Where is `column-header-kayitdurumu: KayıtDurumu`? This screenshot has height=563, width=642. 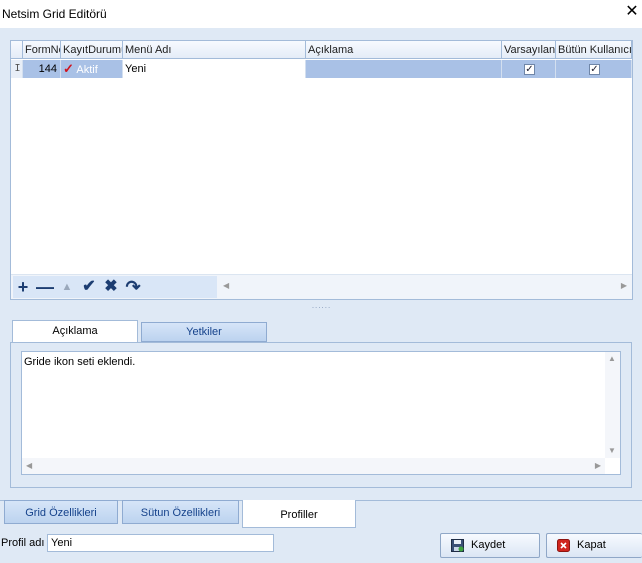 column-header-kayitdurumu: KayıtDurumu is located at coordinates (92, 50).